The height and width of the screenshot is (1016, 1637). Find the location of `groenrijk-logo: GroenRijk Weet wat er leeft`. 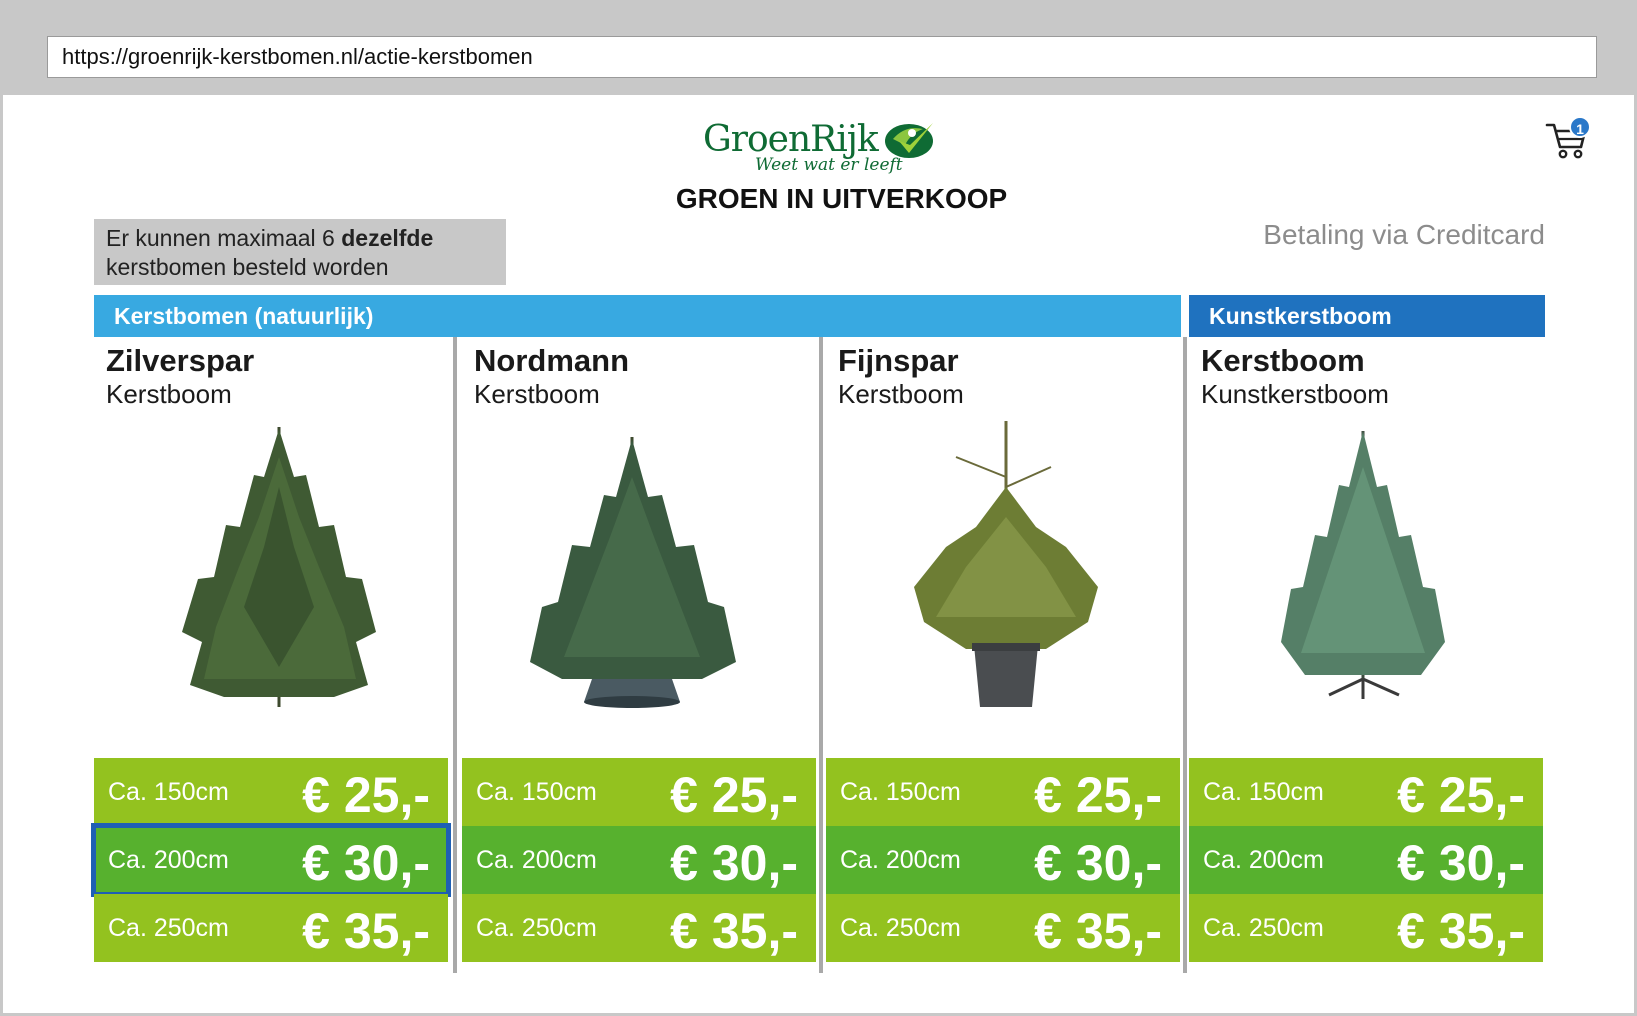

groenrijk-logo: GroenRijk Weet wat er leeft is located at coordinates (823, 148).